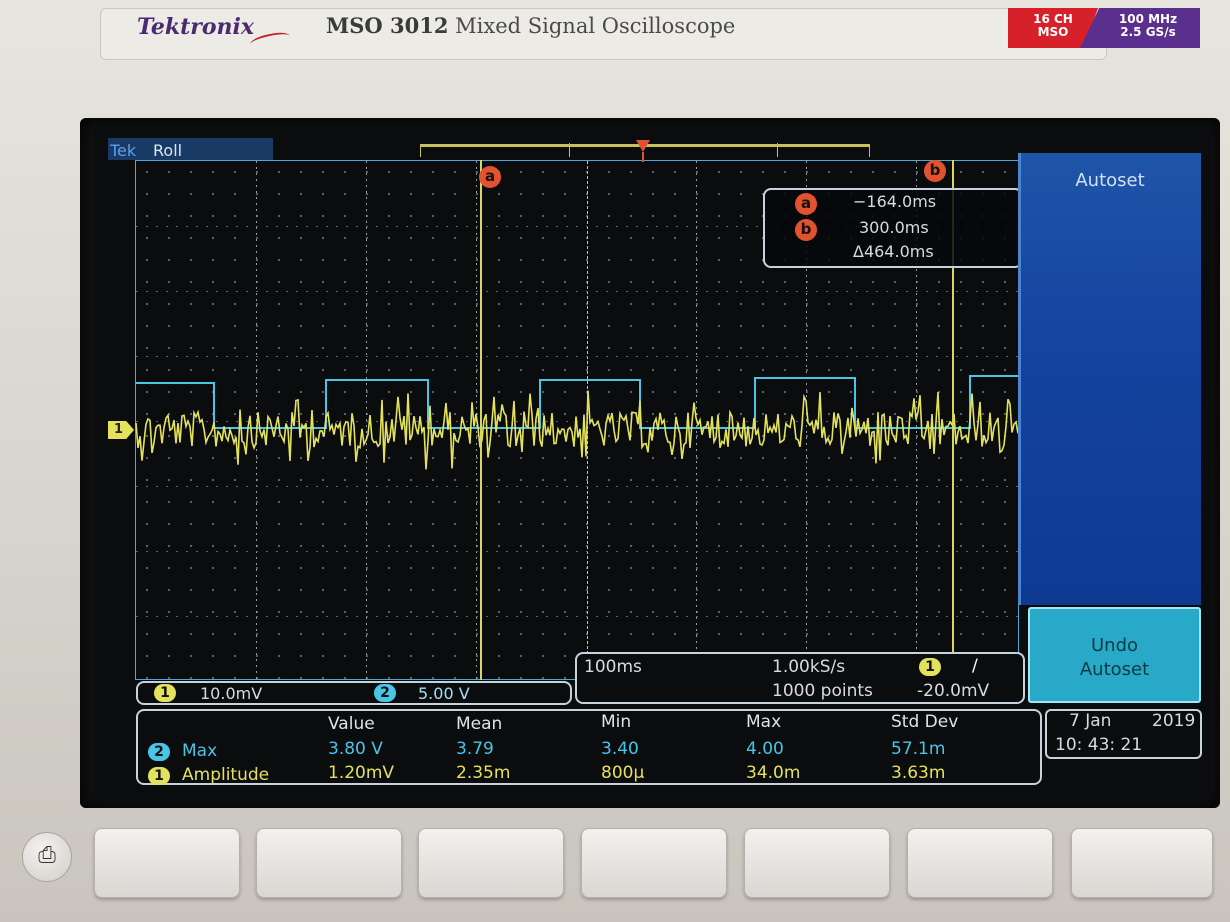  I want to click on cursor-b-value: 300.0ms, so click(894, 227).